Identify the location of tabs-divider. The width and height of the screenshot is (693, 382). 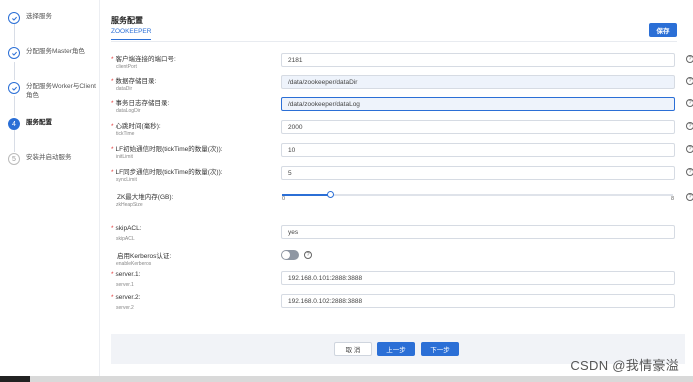
(394, 41).